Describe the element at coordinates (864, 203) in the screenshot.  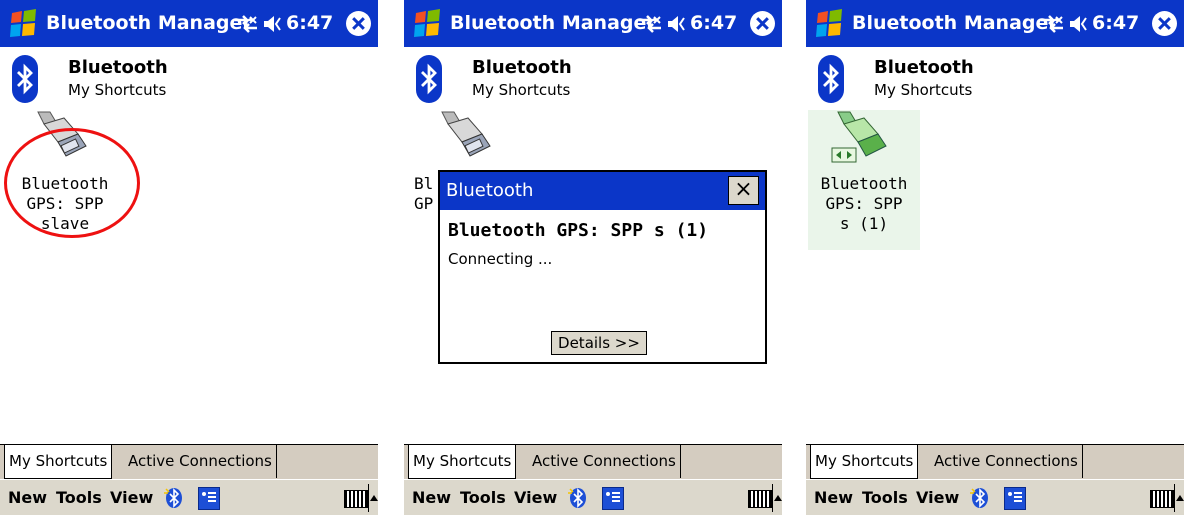
I see `shortcut-label: Bluetooth GPS: SPP s (1)` at that location.